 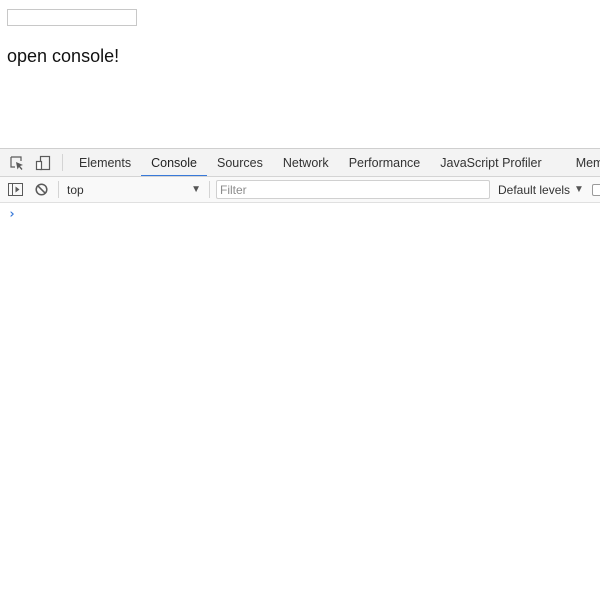 I want to click on page-text-input, so click(x=72, y=17).